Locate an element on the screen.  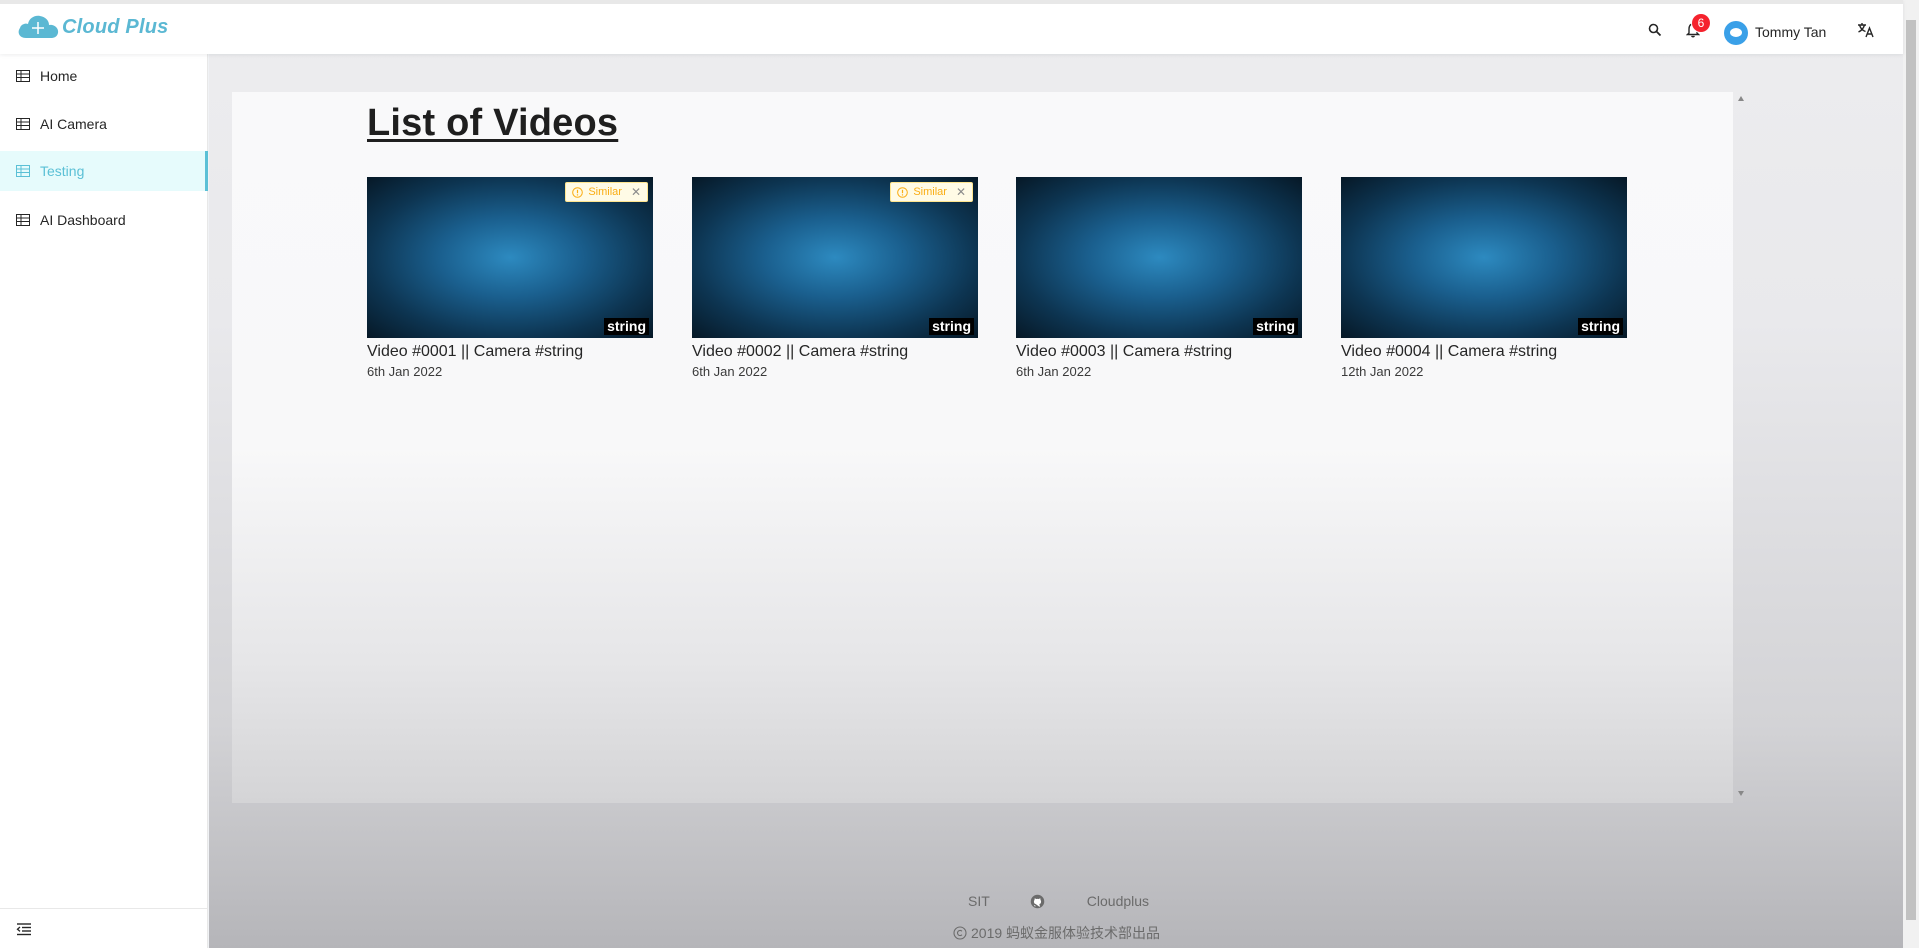
page-title: List of Videos is located at coordinates (493, 123).